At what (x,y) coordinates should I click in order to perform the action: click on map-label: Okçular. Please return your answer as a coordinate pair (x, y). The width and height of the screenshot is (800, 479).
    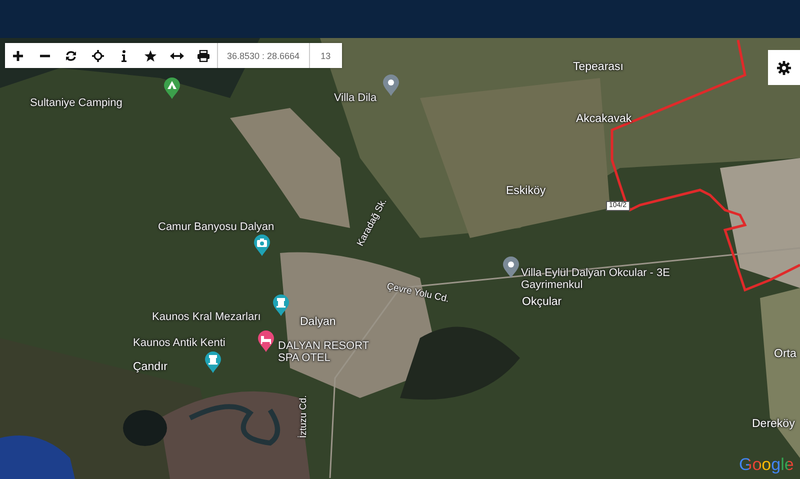
    Looking at the image, I should click on (542, 302).